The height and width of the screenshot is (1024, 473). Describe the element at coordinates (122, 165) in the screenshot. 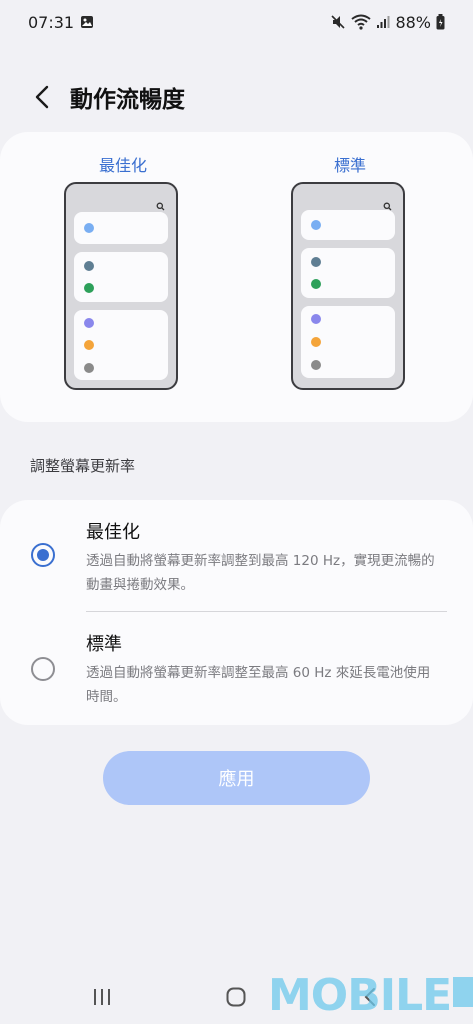

I see `preview-label-optimized: 最佳化` at that location.